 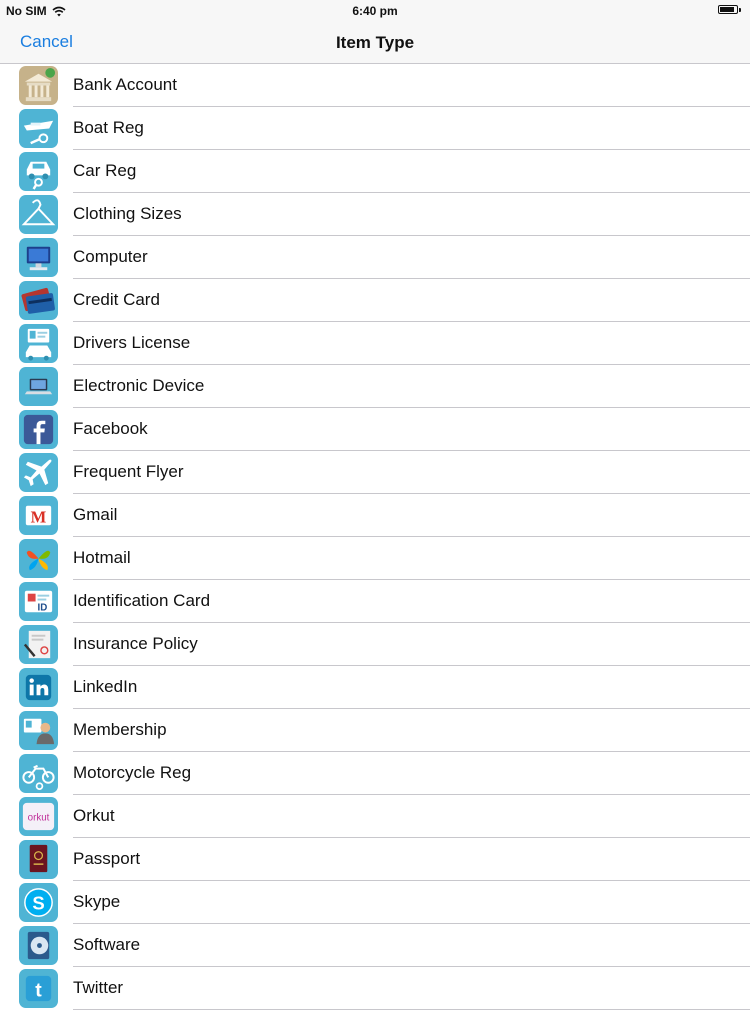 I want to click on list-item-label: Bank Account, so click(x=125, y=84).